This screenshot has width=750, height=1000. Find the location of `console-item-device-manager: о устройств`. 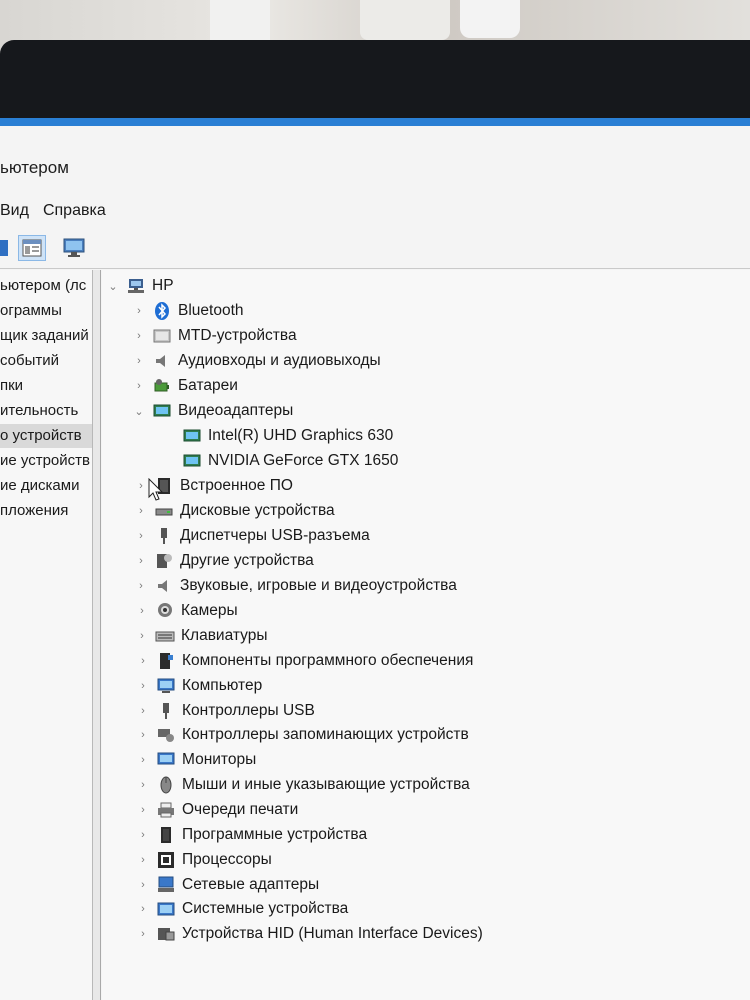

console-item-device-manager: о устройств is located at coordinates (46, 436).